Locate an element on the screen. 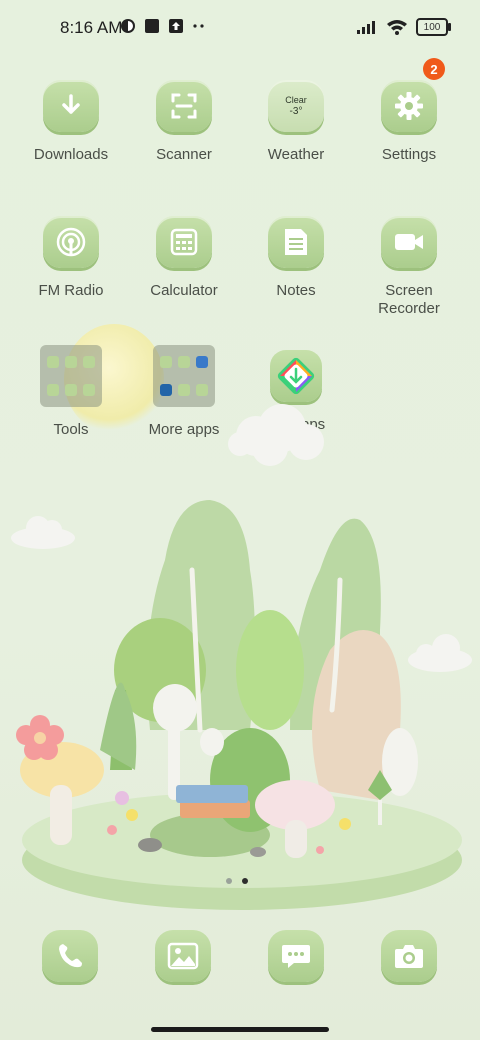 Image resolution: width=480 pixels, height=1040 pixels. notification-icons is located at coordinates (163, 26).